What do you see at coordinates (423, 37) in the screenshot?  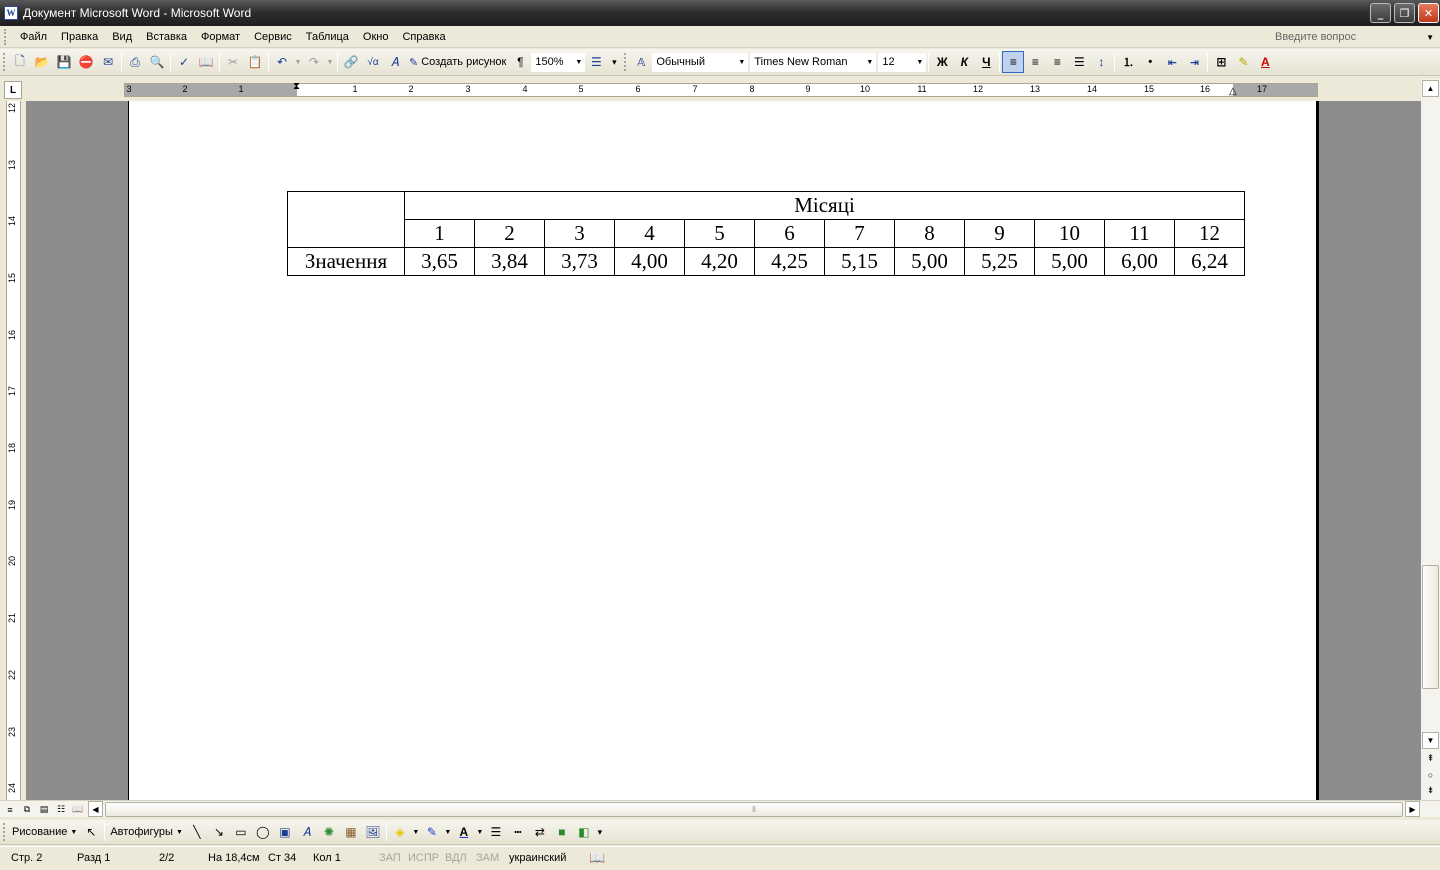 I see `menu-help: Справка` at bounding box center [423, 37].